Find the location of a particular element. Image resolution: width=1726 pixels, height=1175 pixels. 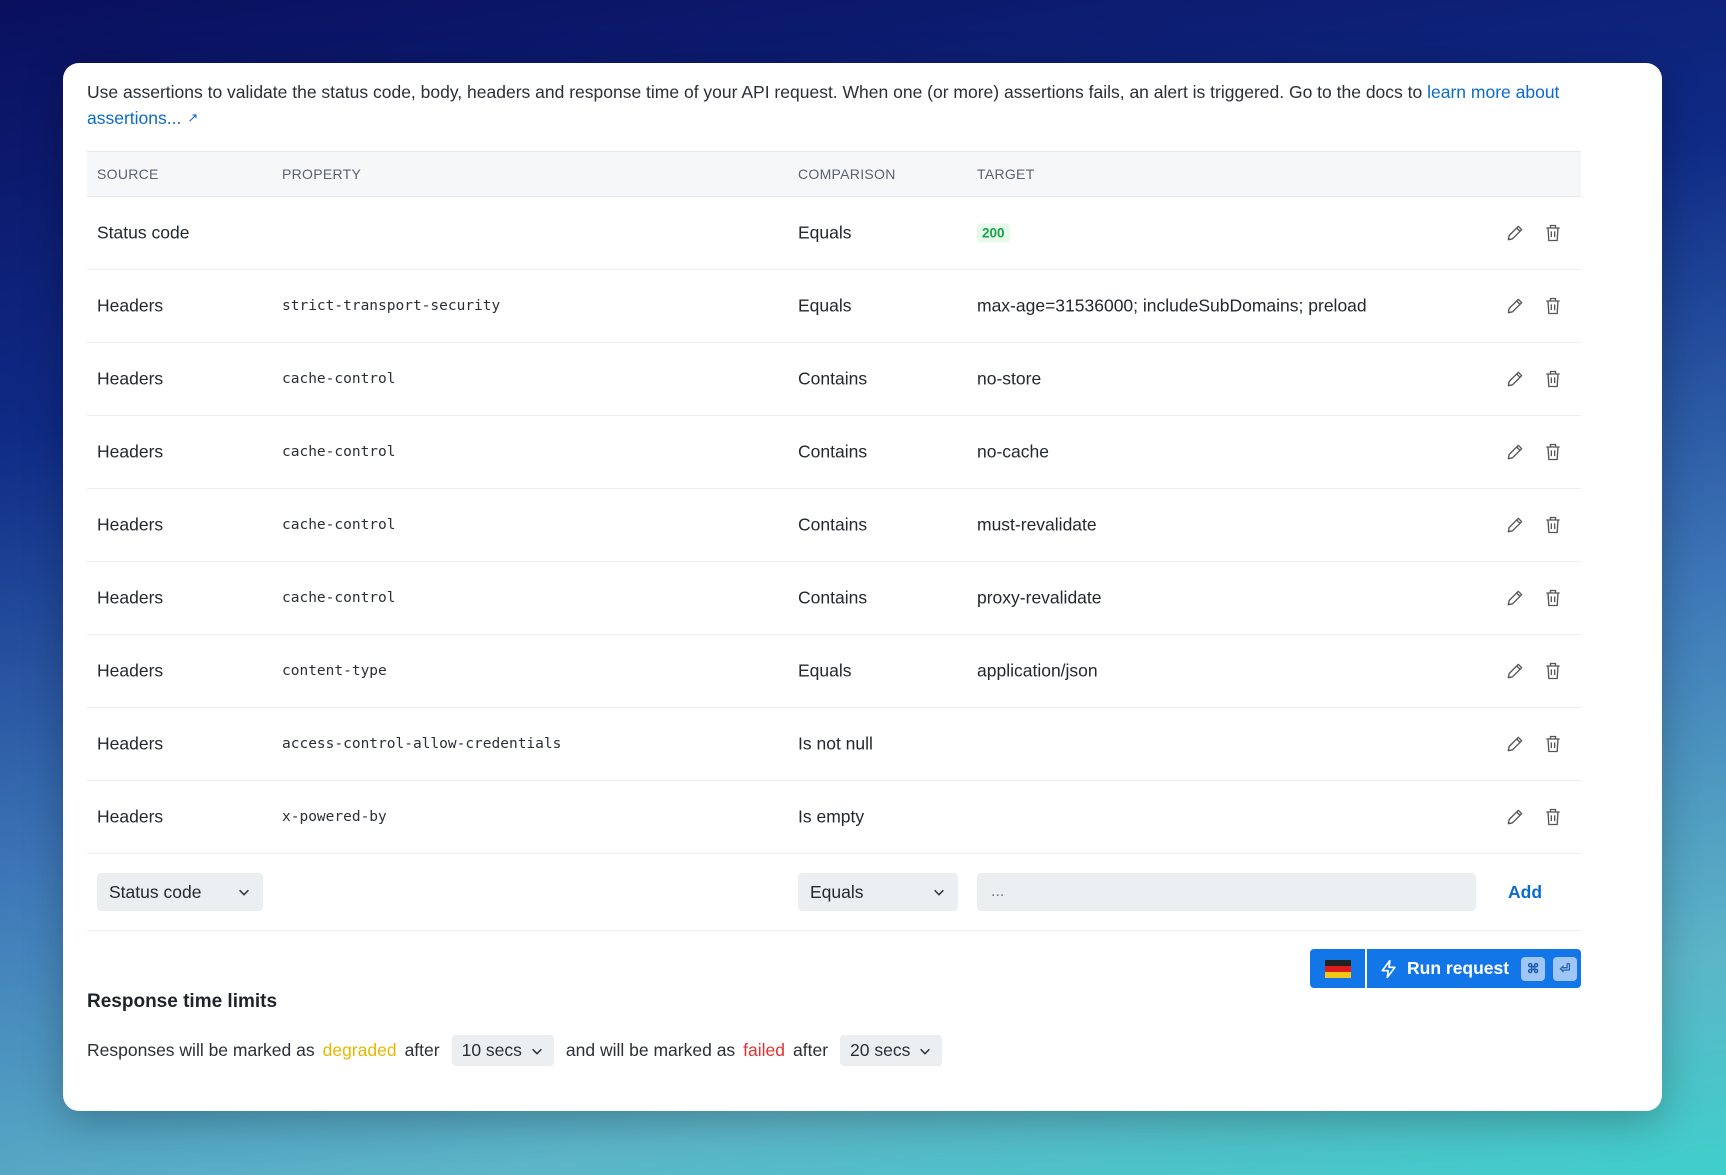

comparison-cell: Is not null is located at coordinates (835, 743).